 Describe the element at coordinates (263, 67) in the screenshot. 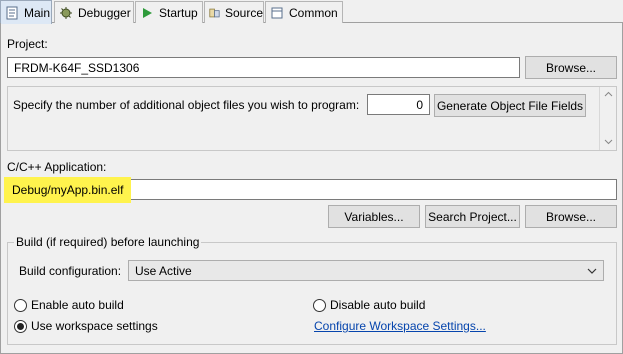

I see `project-field: FRDM-K64F_SSD1306` at that location.